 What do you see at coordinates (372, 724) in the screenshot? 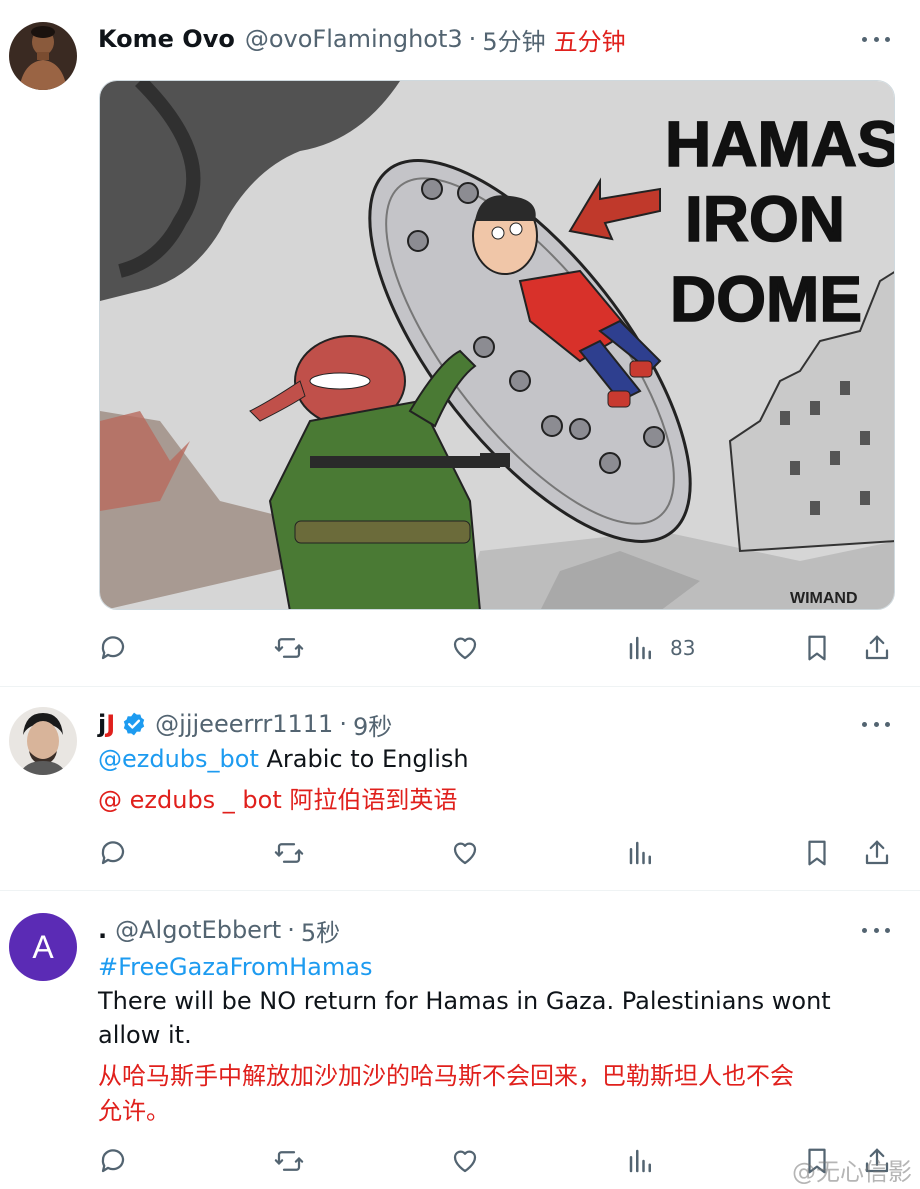
I see `timestamp: 9秒` at bounding box center [372, 724].